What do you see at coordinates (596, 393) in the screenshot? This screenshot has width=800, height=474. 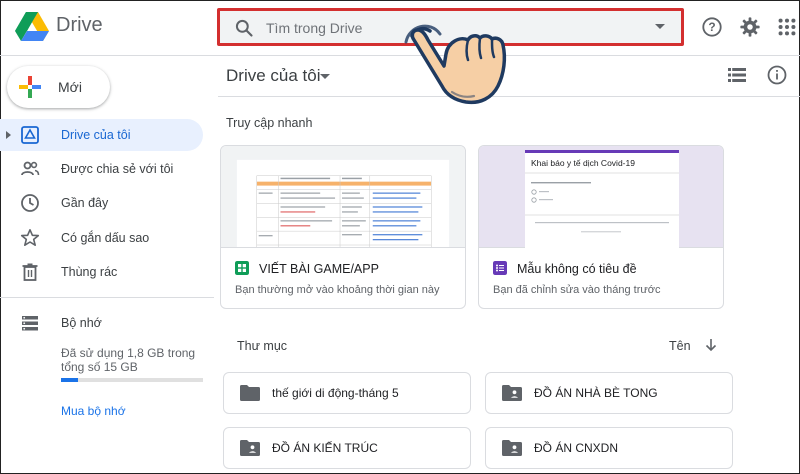 I see `folder-name: ĐỒ ÁN NHÀ BÈ TONG` at bounding box center [596, 393].